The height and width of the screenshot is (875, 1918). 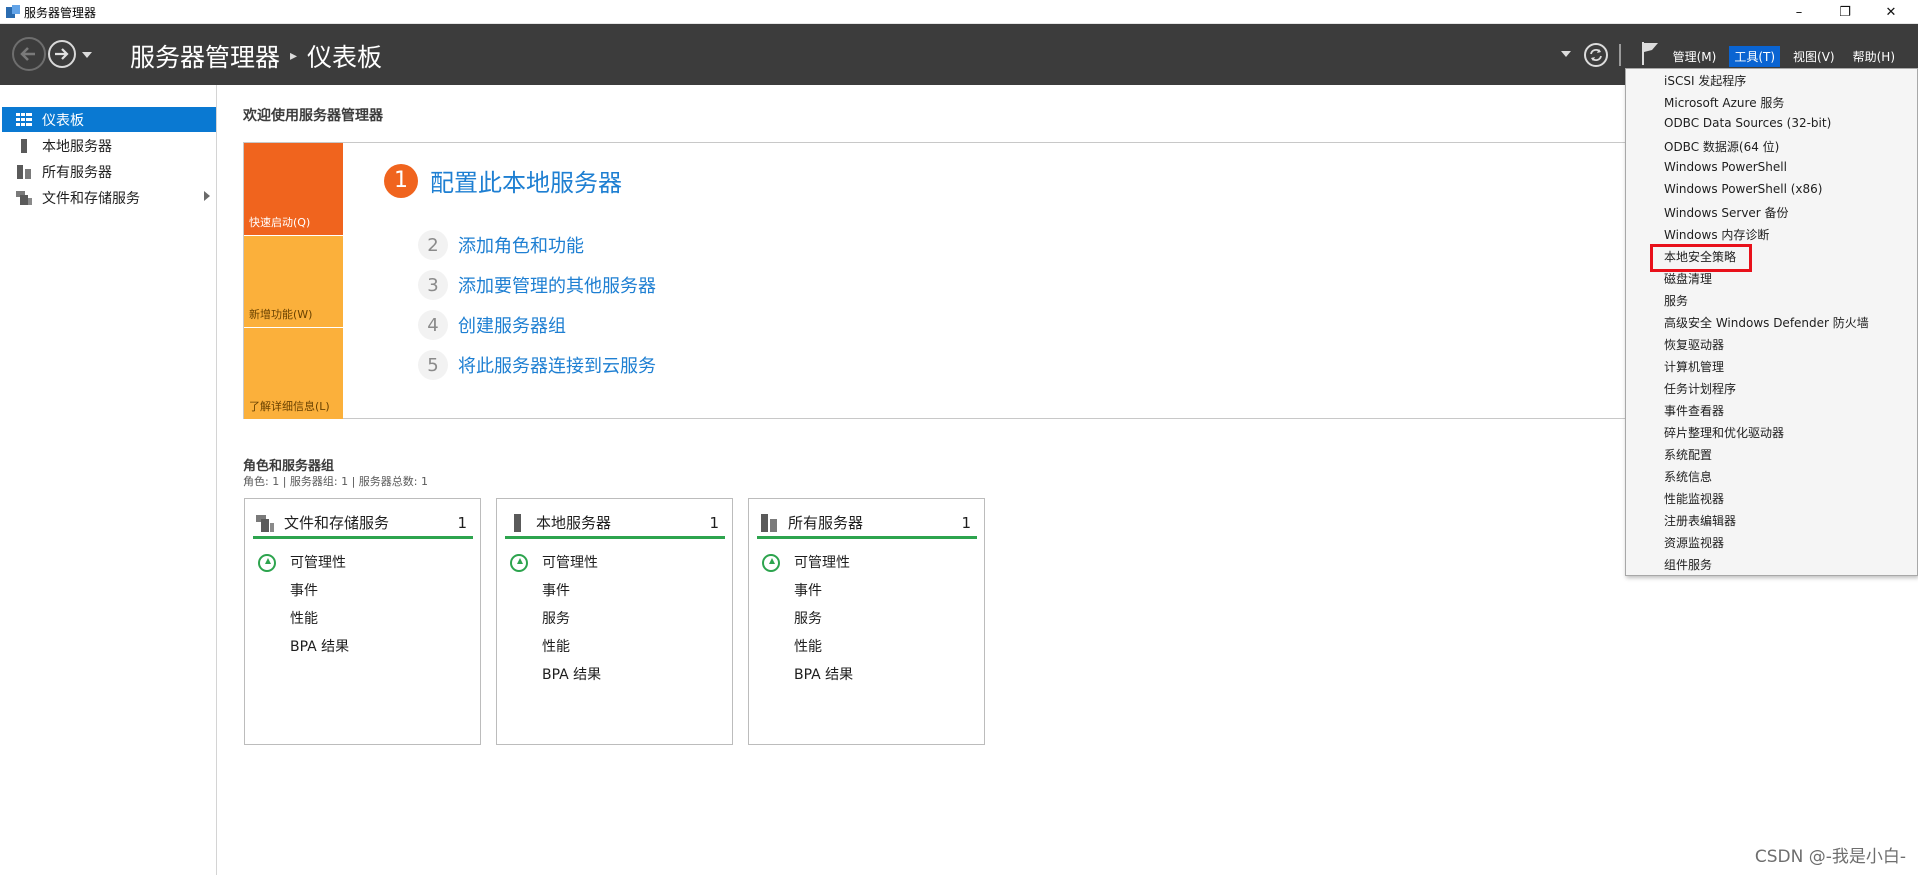 I want to click on minimize-button: –, so click(x=1799, y=12).